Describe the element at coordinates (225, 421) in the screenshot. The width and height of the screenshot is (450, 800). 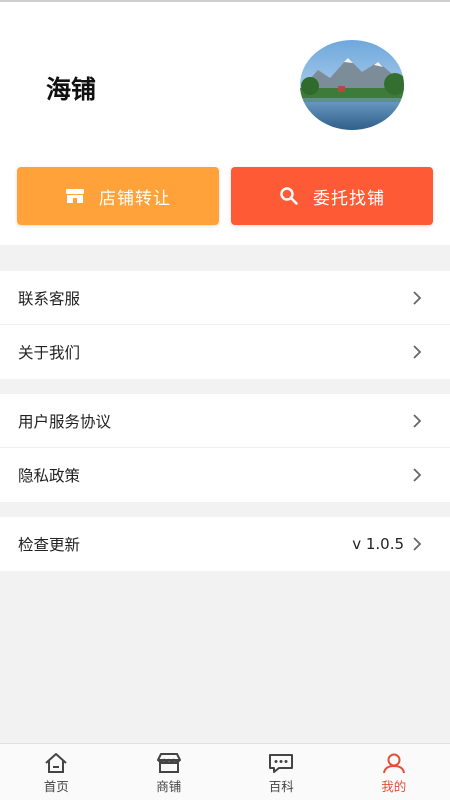
I see `menu-item-agreement: 用户服务协议` at that location.